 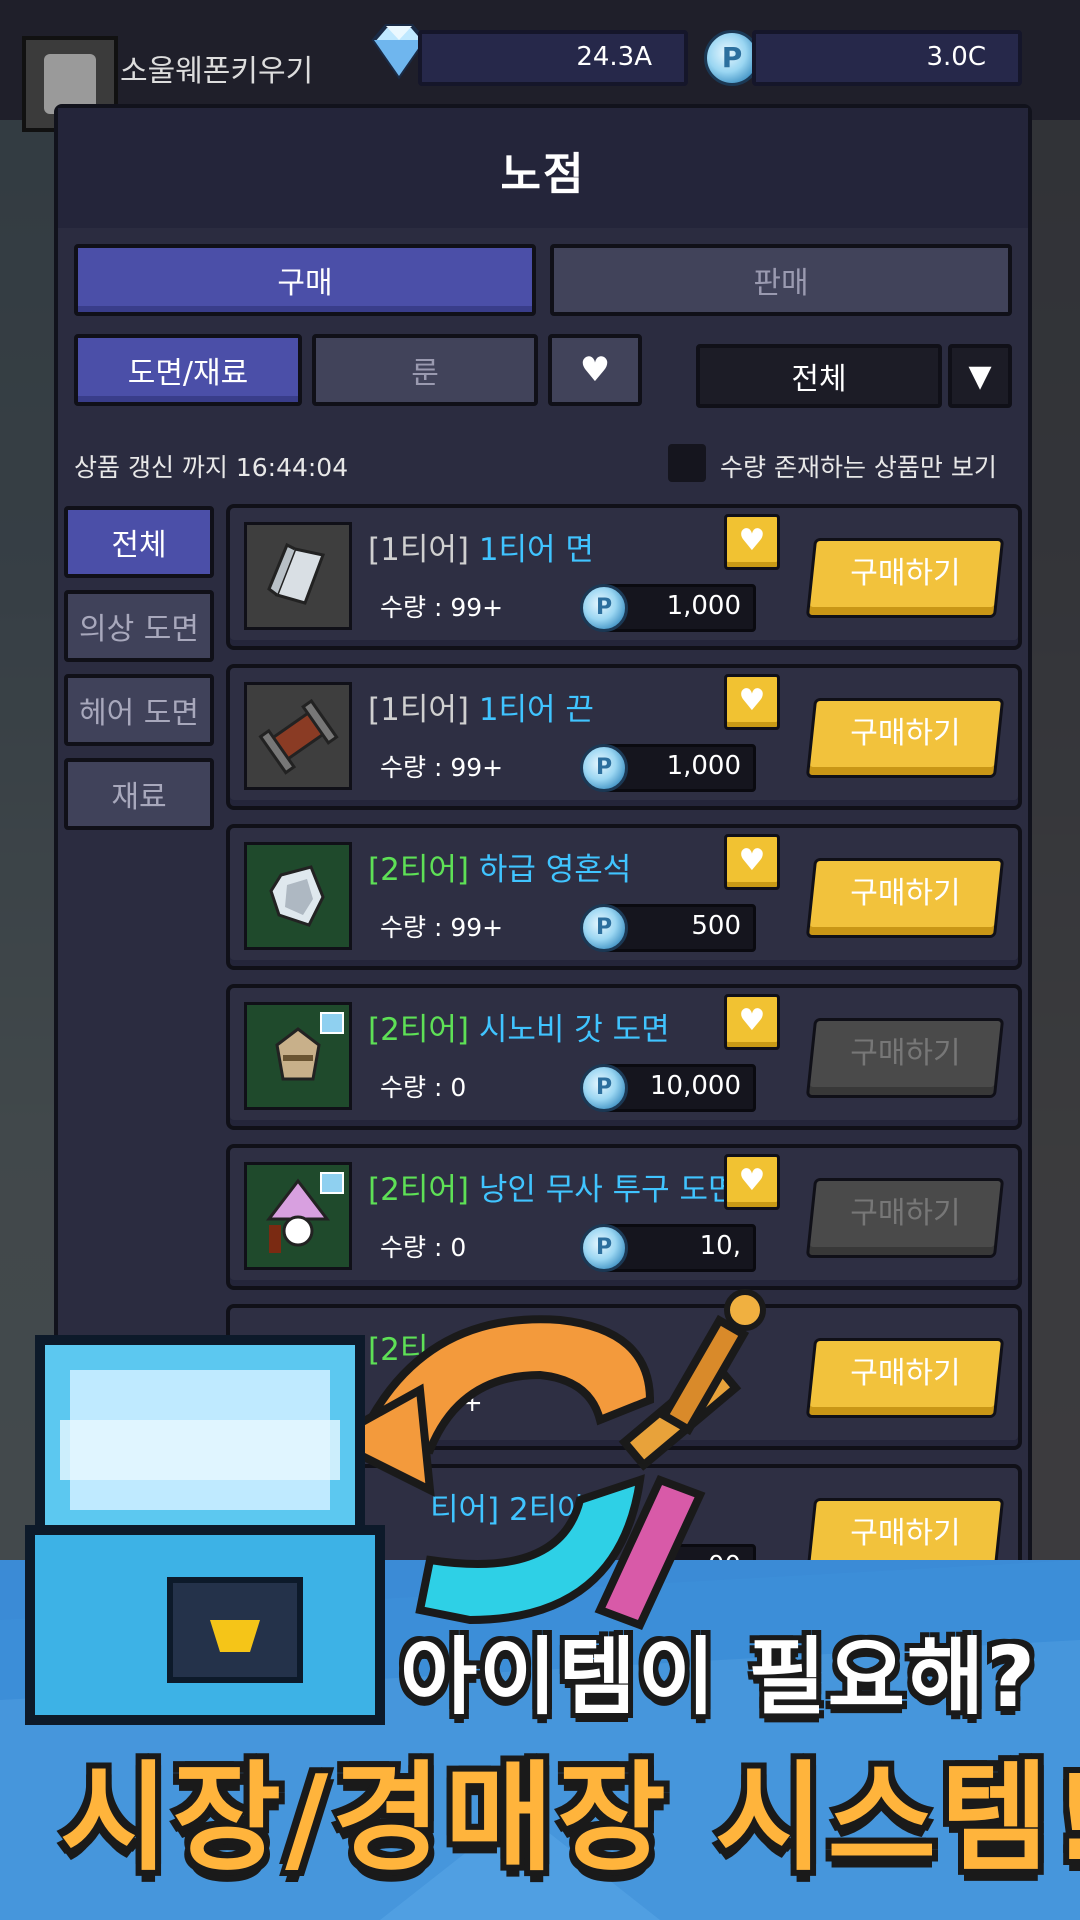 I want to click on item-name: [1티어] 1티어 면, so click(x=481, y=550).